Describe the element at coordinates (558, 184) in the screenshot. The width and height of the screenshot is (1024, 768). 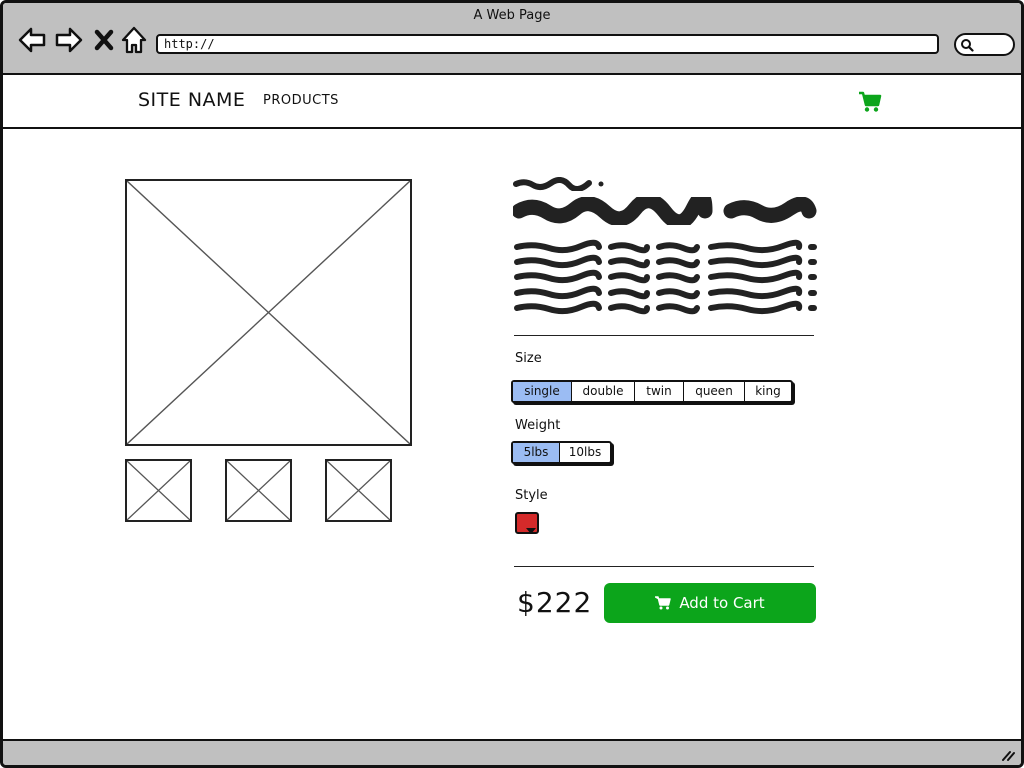
I see `product-category-scribble` at that location.